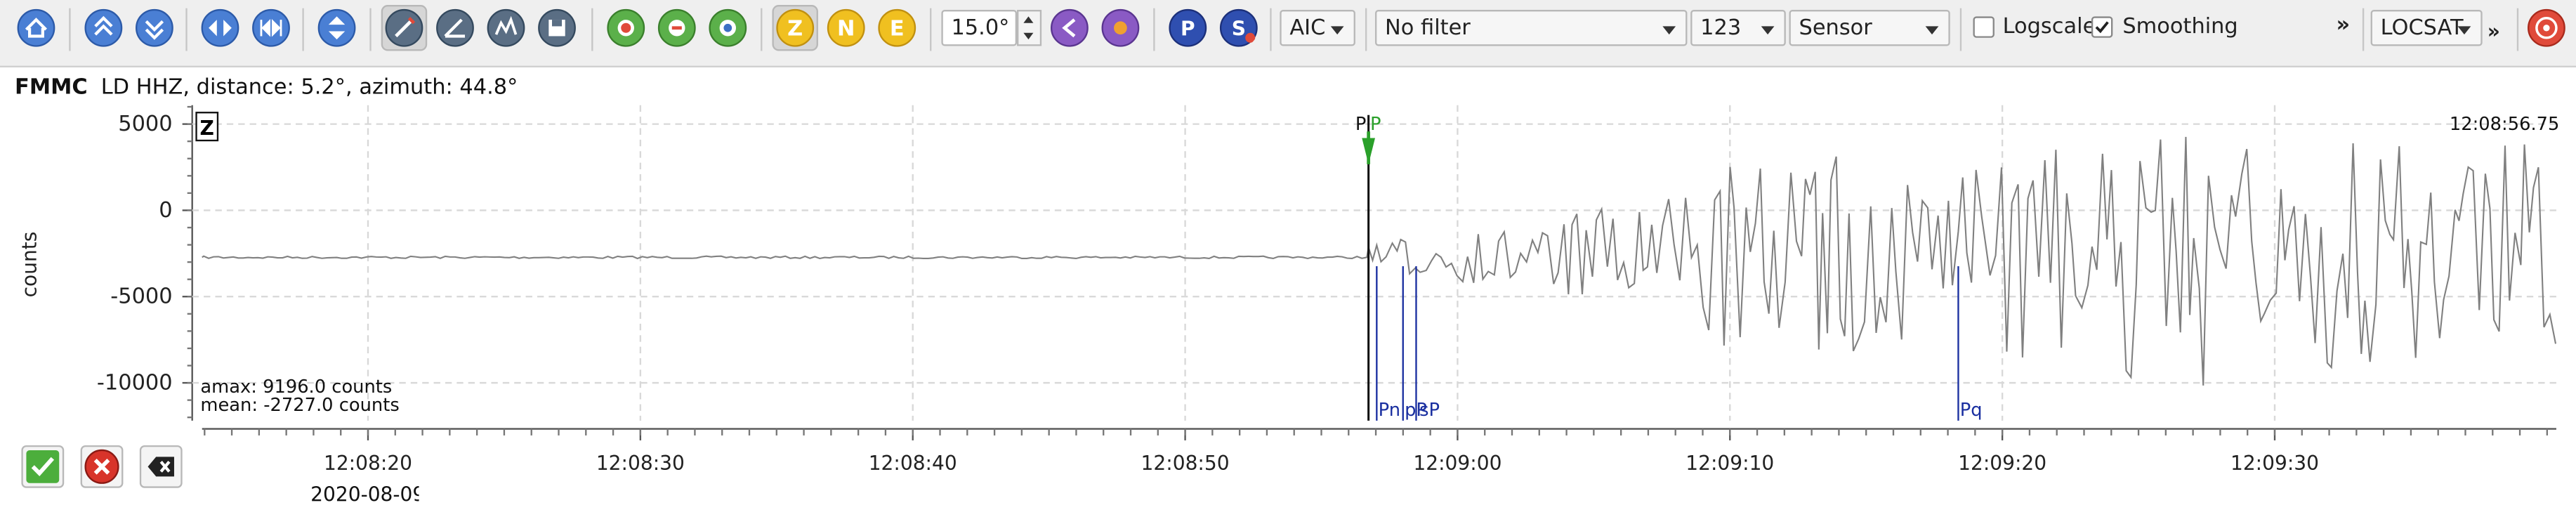 The image size is (2576, 524). What do you see at coordinates (141, 297) in the screenshot?
I see `y-tick-label: -5000` at bounding box center [141, 297].